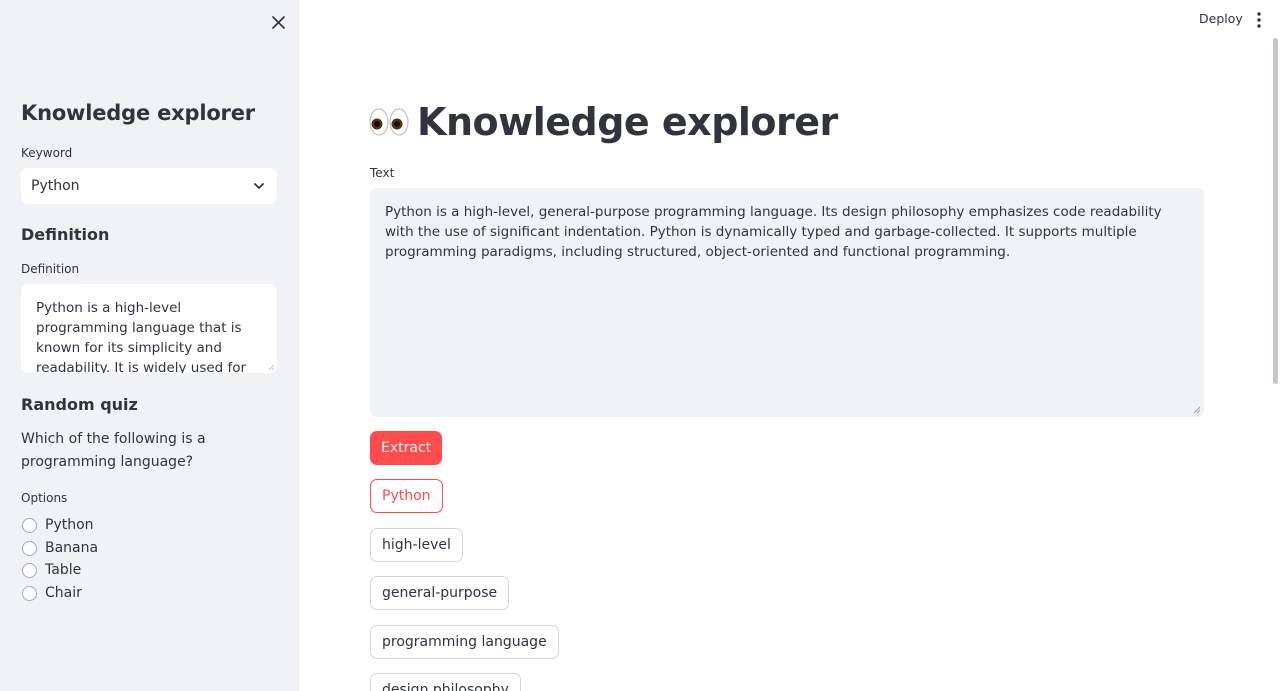 This screenshot has height=691, width=1280. Describe the element at coordinates (445, 682) in the screenshot. I see `keyword-button-design-philosophy: design philosophy` at that location.